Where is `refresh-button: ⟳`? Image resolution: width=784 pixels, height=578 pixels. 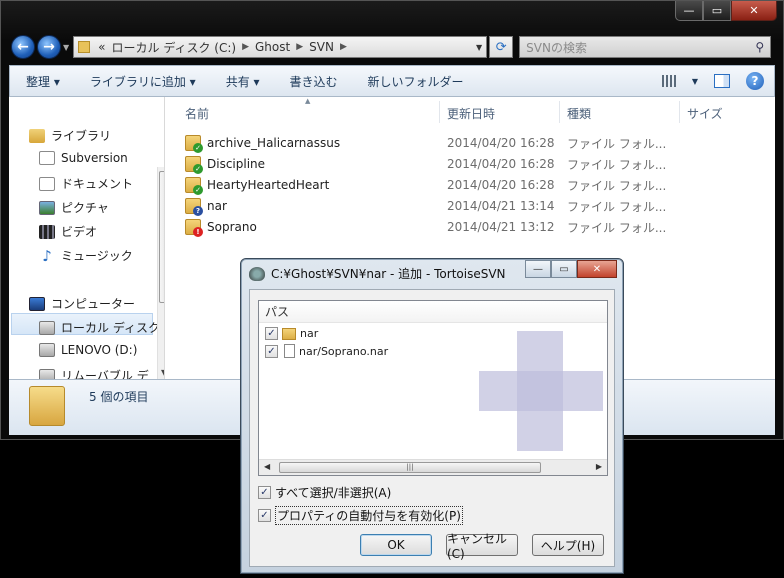
refresh-button: ⟳ is located at coordinates (501, 47).